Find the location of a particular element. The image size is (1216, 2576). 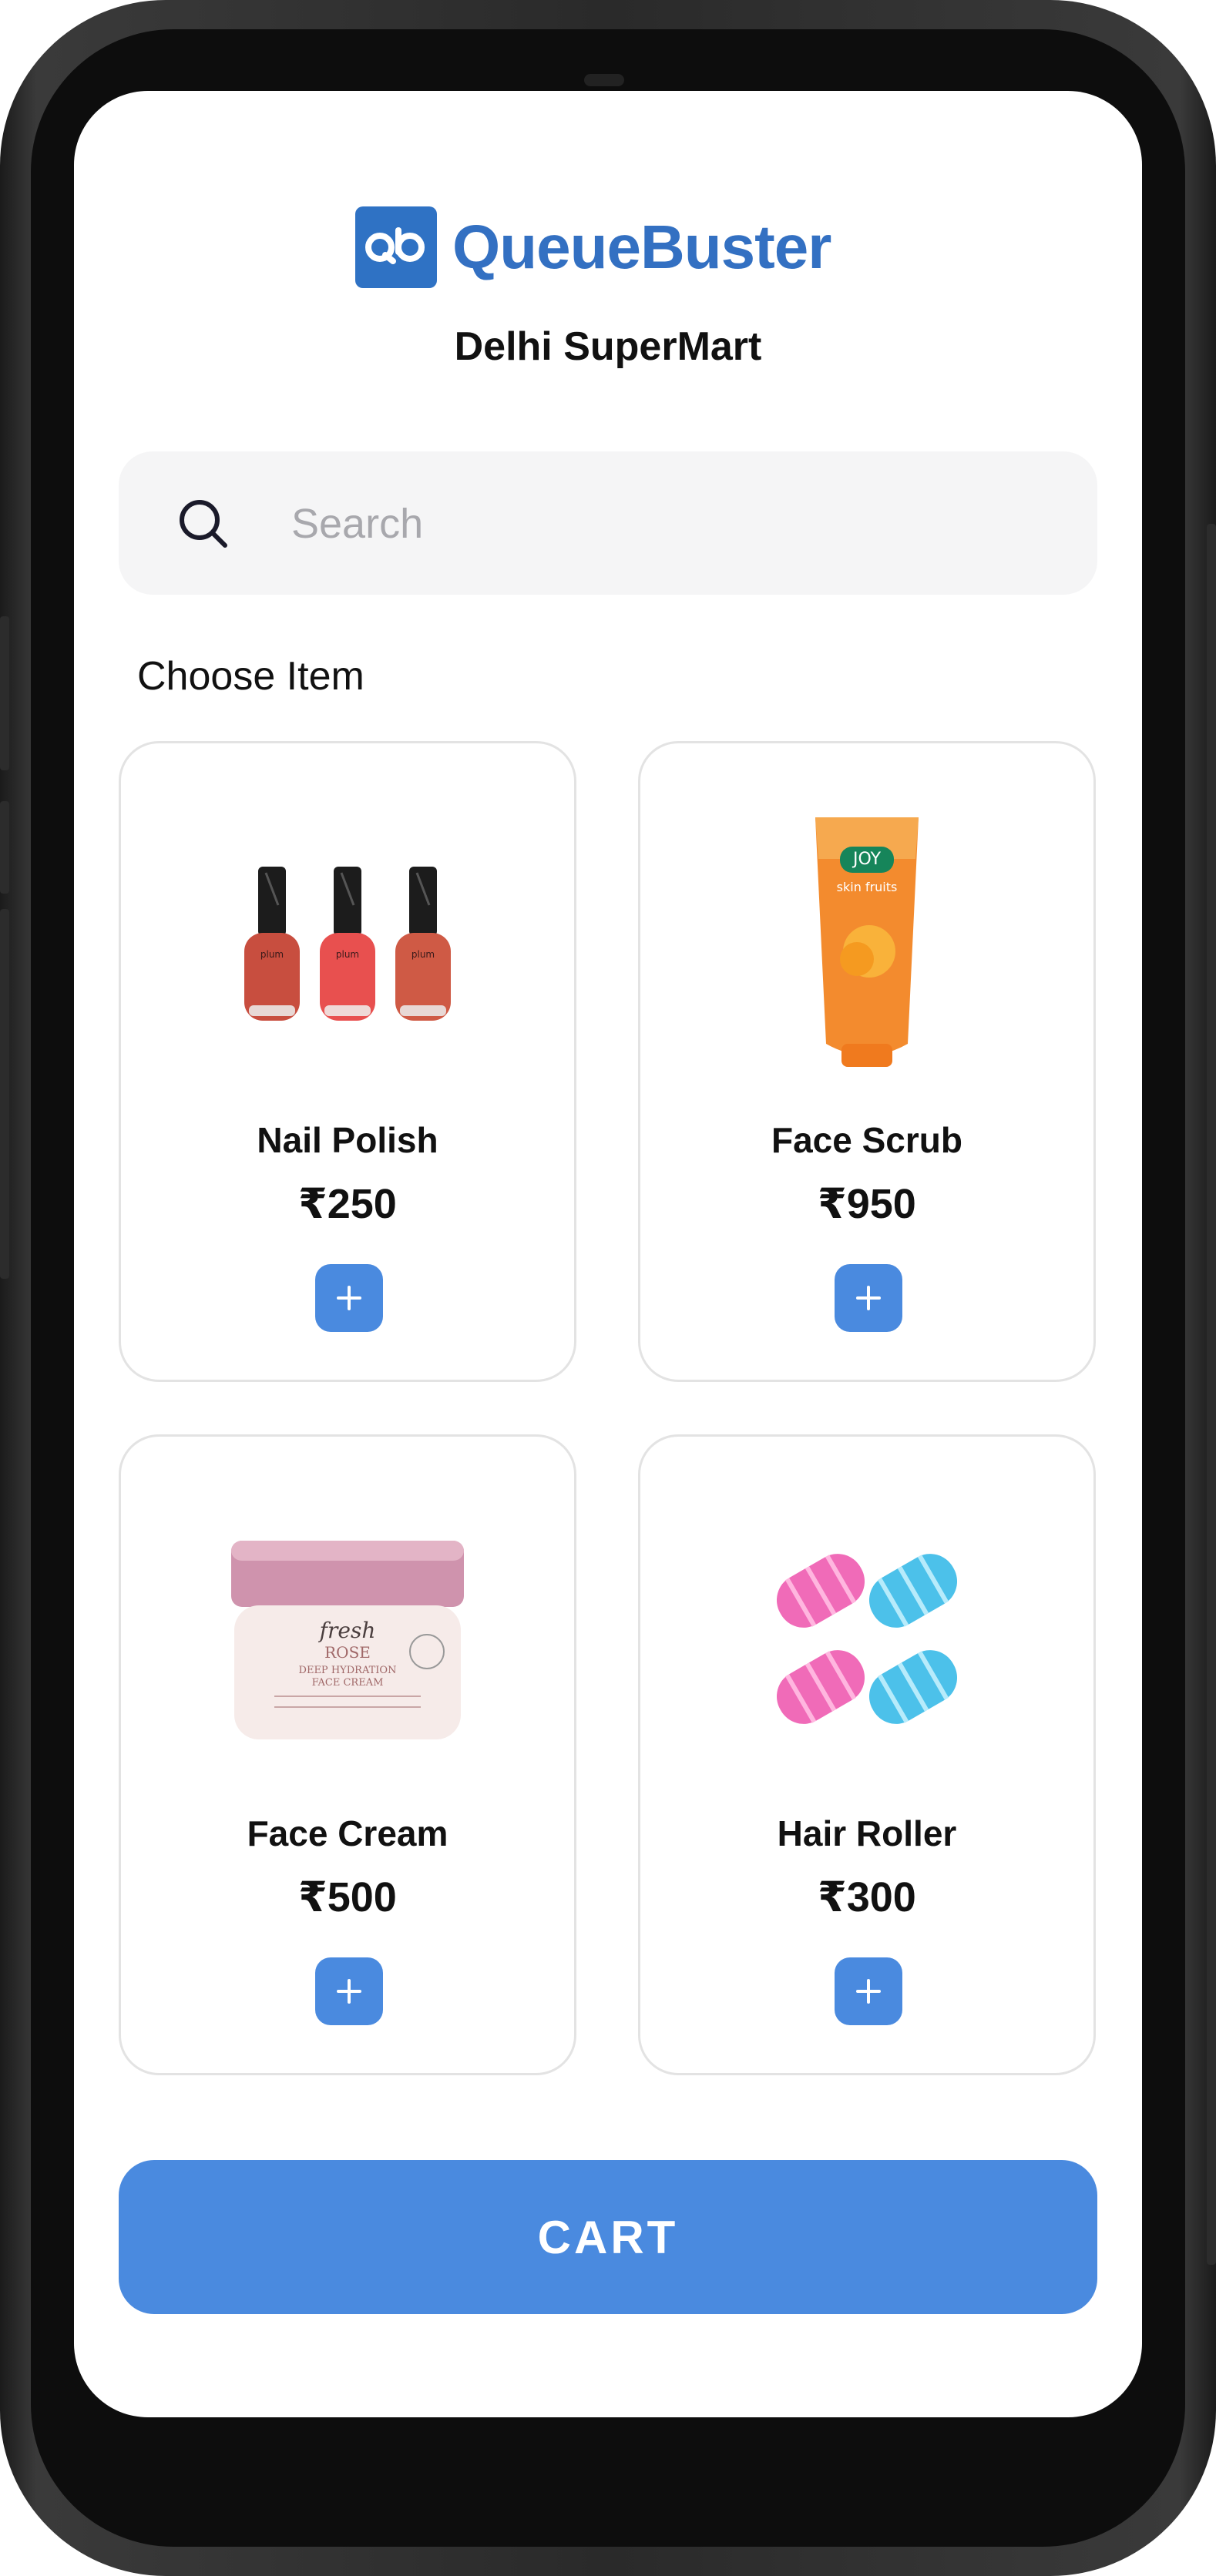

product-price: ₹500 is located at coordinates (347, 1897).